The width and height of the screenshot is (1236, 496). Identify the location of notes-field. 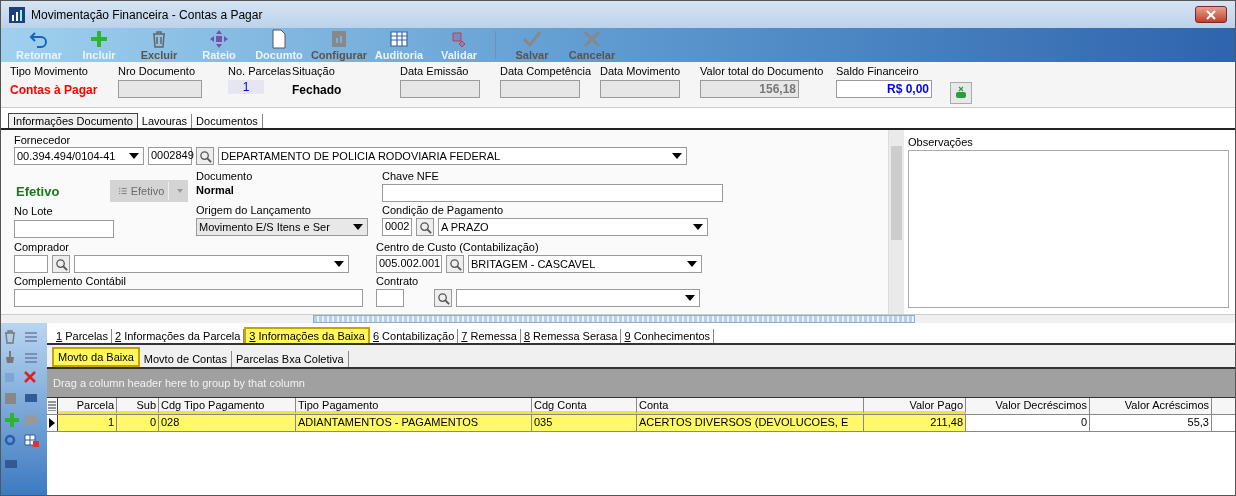
(1068, 229).